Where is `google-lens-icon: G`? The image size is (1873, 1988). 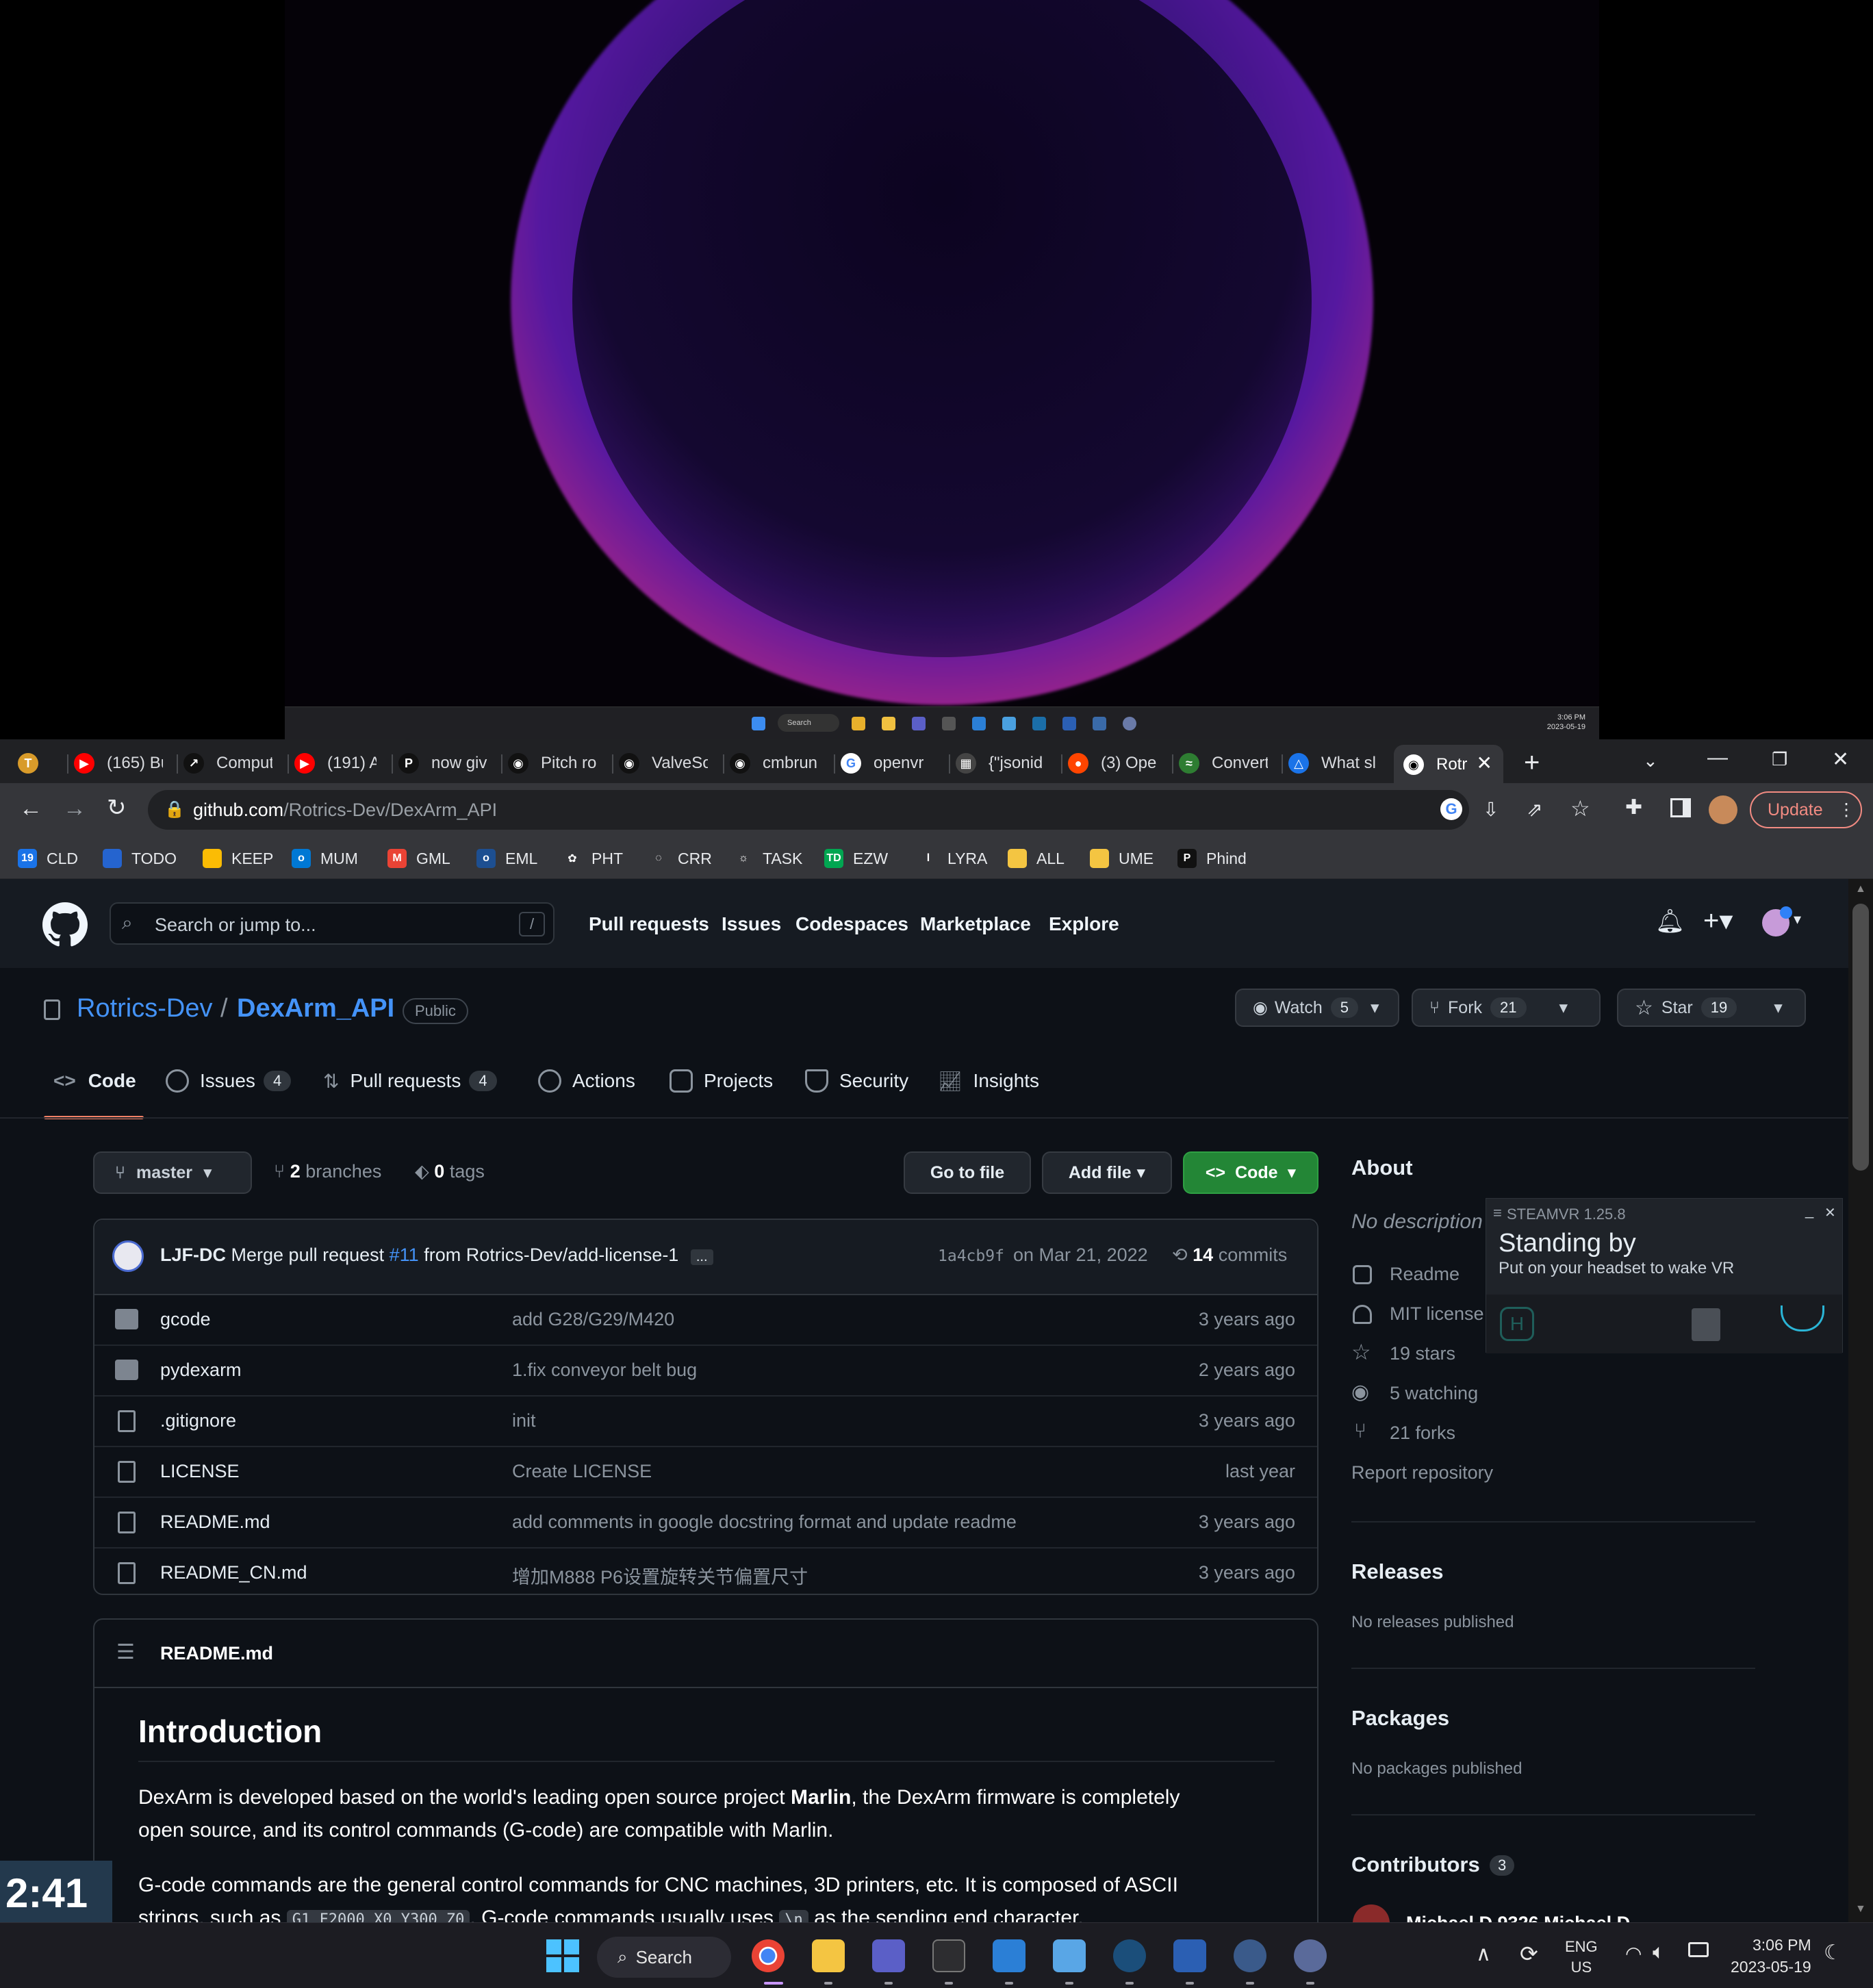
google-lens-icon: G is located at coordinates (1451, 809).